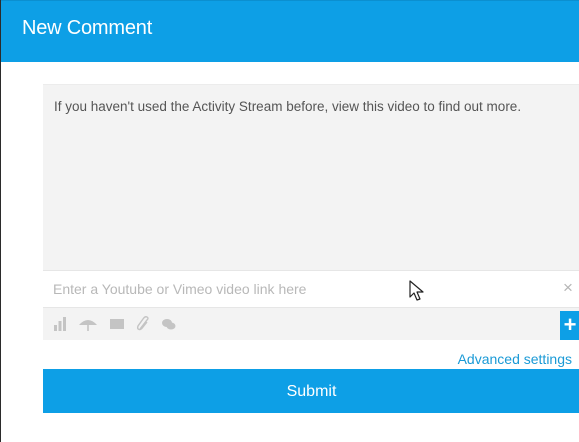 This screenshot has width=579, height=442. I want to click on add-button: +, so click(569, 325).